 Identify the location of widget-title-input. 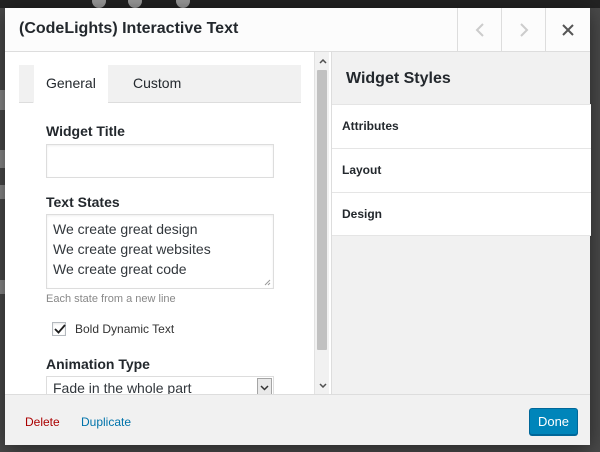
(160, 161).